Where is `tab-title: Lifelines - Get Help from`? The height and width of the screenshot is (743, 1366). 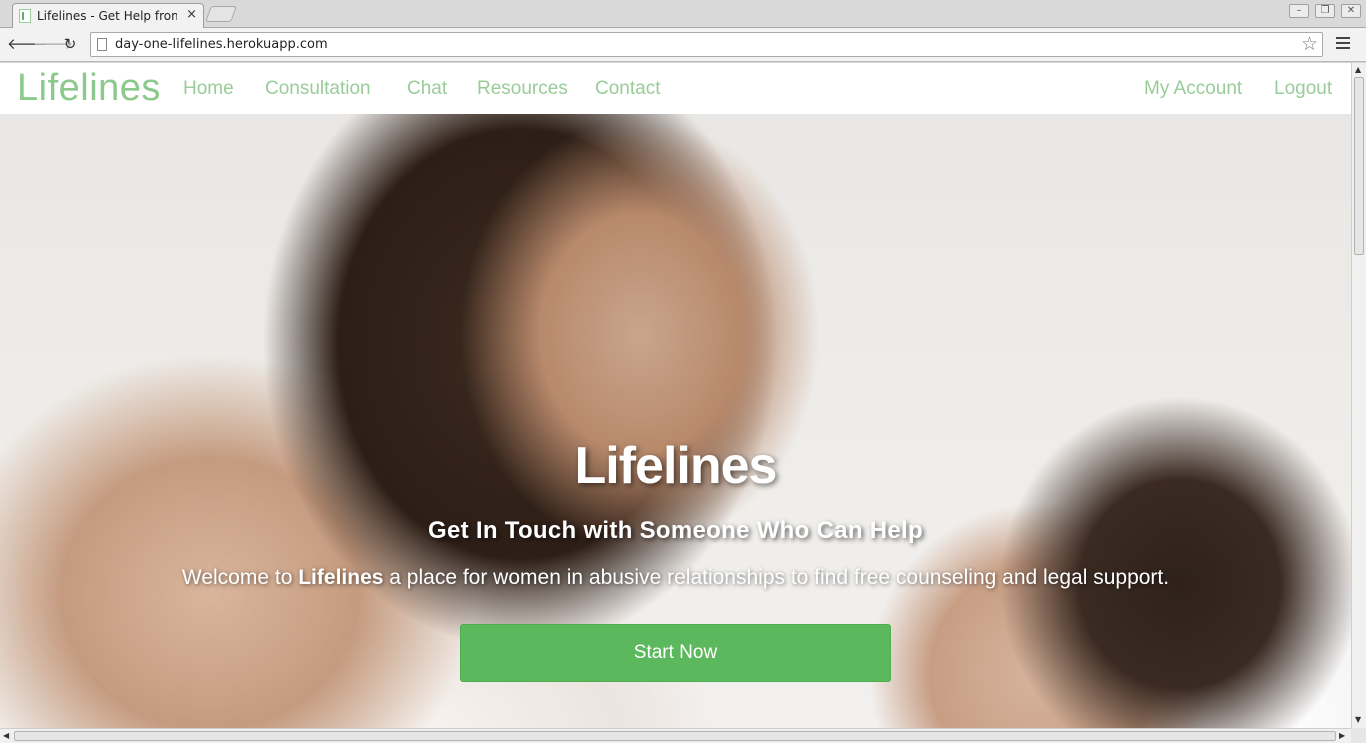
tab-title: Lifelines - Get Help from is located at coordinates (107, 16).